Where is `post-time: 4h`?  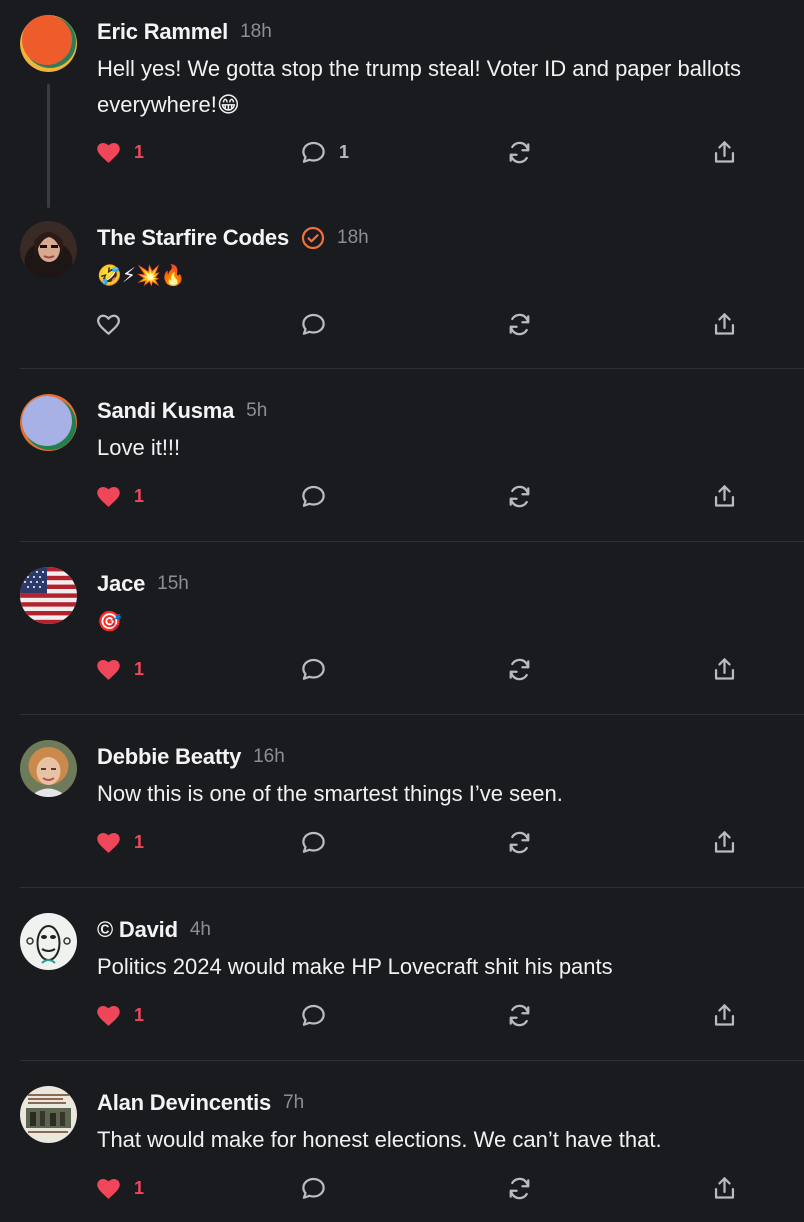 post-time: 4h is located at coordinates (200, 930).